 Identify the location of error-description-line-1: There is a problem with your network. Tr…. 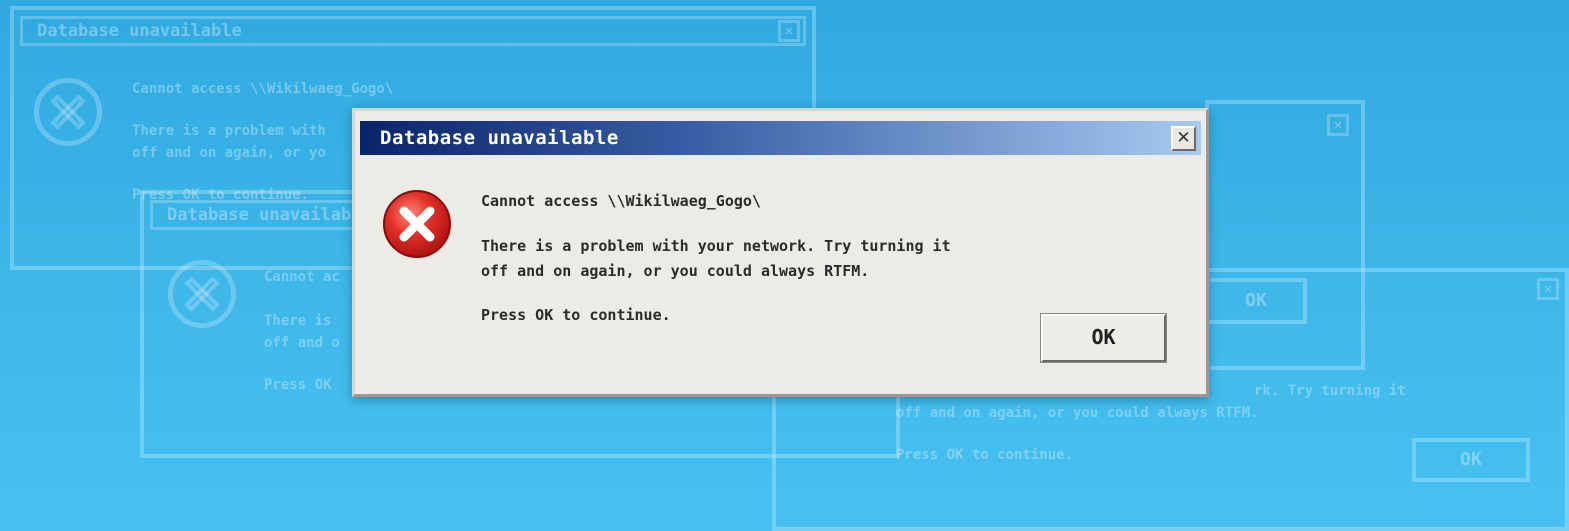
(716, 246).